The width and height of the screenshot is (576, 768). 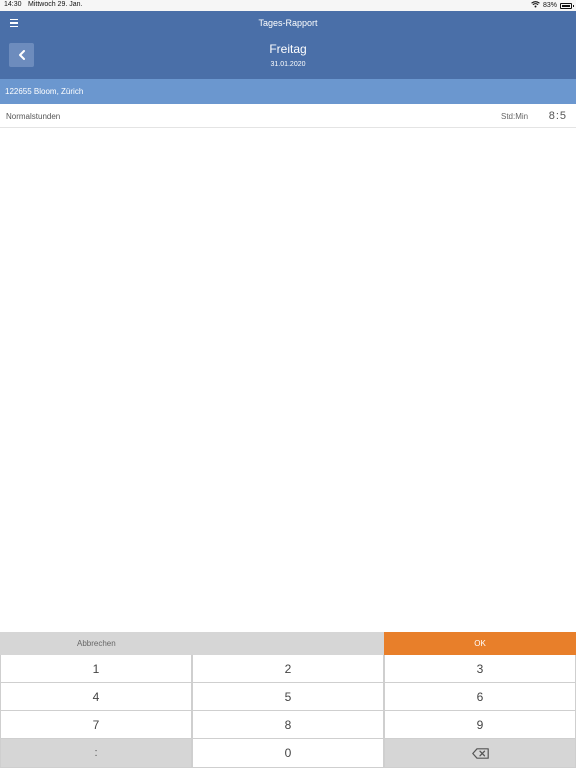 I want to click on cancel-button: Abbrechen, so click(x=192, y=643).